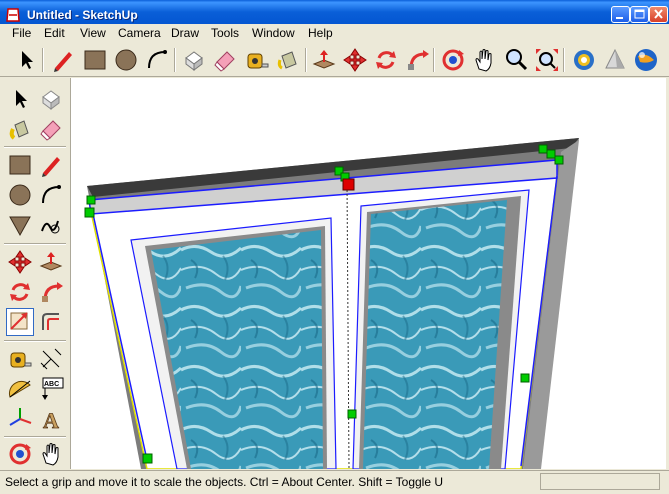  What do you see at coordinates (20, 419) in the screenshot?
I see `axes-icon` at bounding box center [20, 419].